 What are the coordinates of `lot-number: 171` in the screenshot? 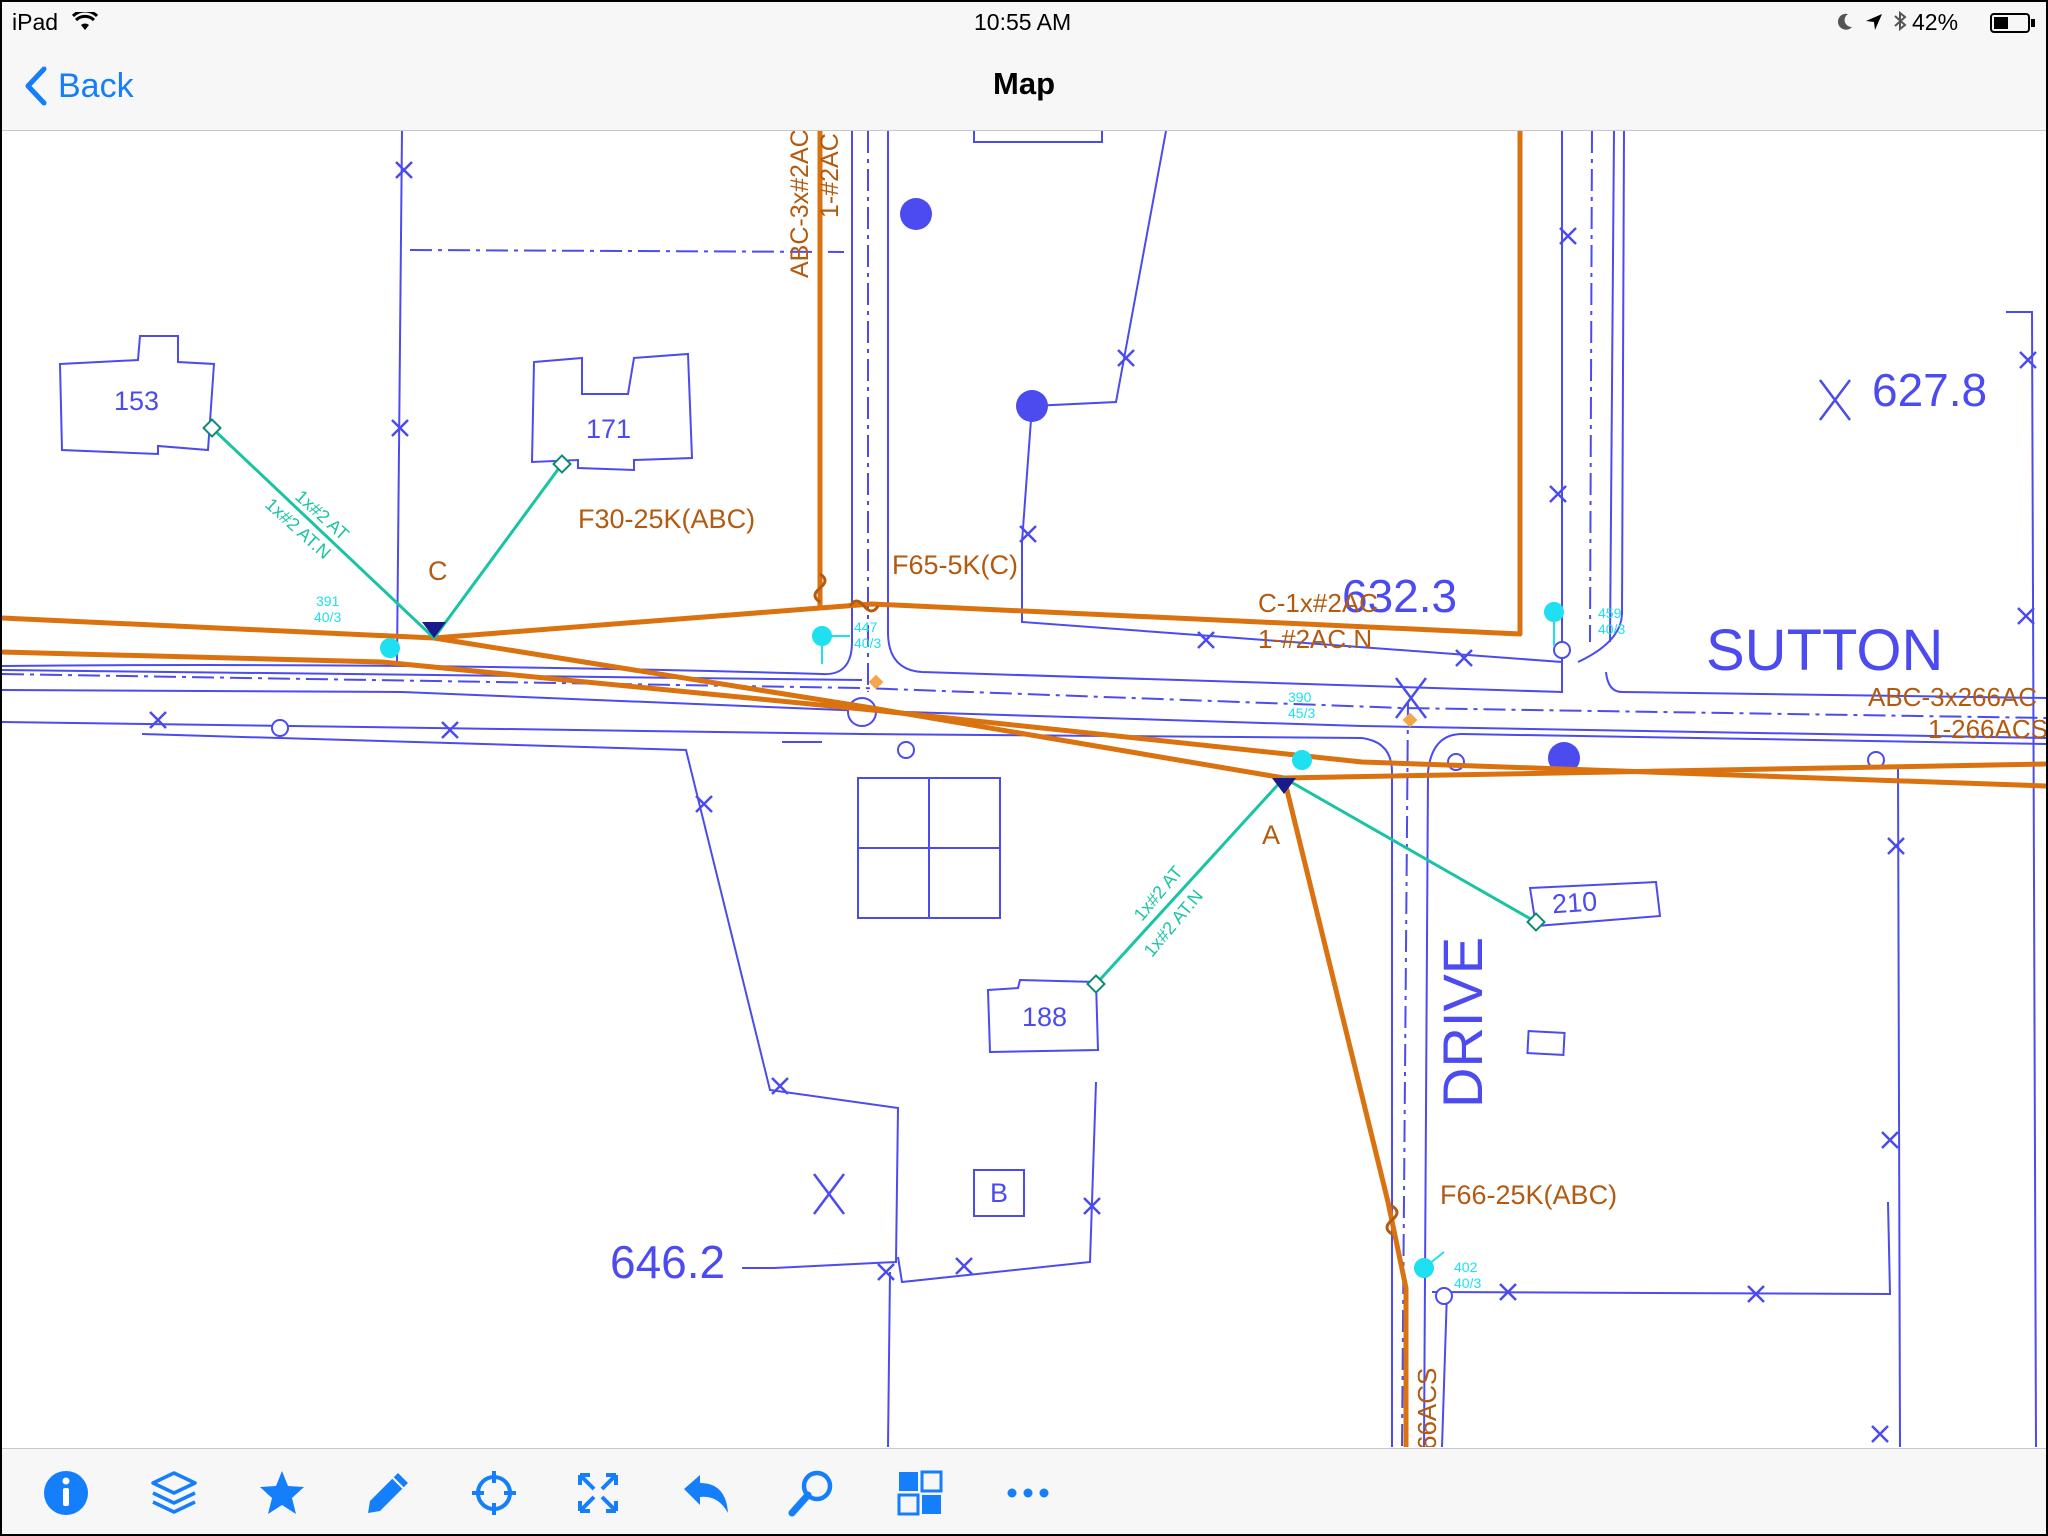 It's located at (608, 429).